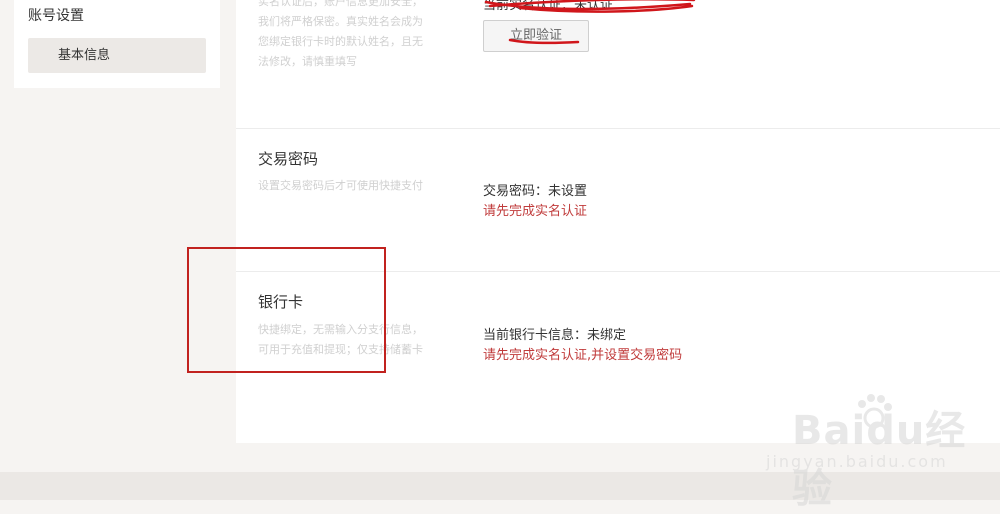 This screenshot has width=1000, height=514. What do you see at coordinates (857, 461) in the screenshot?
I see `watermark-url: jingyan.baidu.com` at bounding box center [857, 461].